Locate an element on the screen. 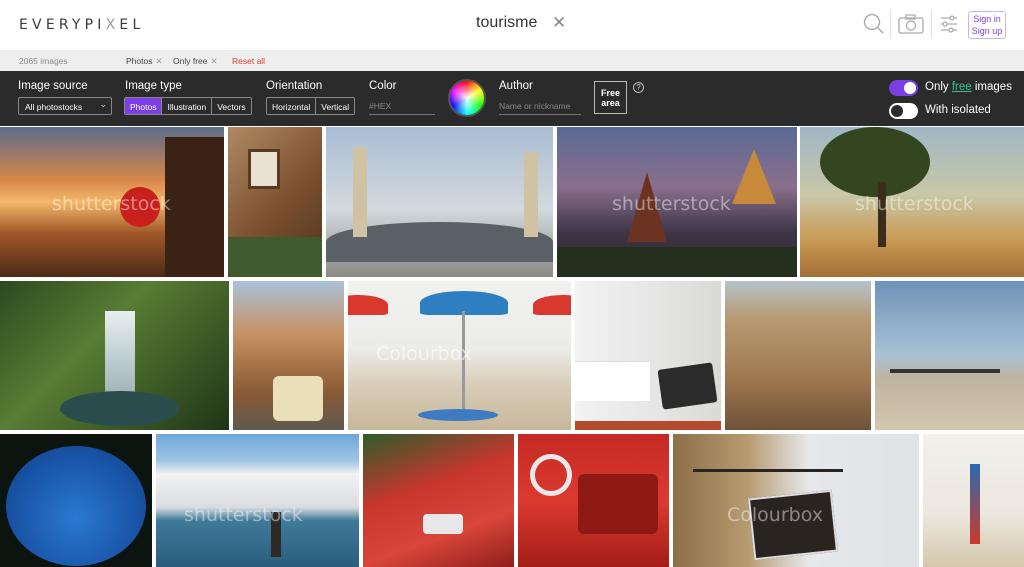 The image size is (1024, 567). floor-shape is located at coordinates (648, 425).